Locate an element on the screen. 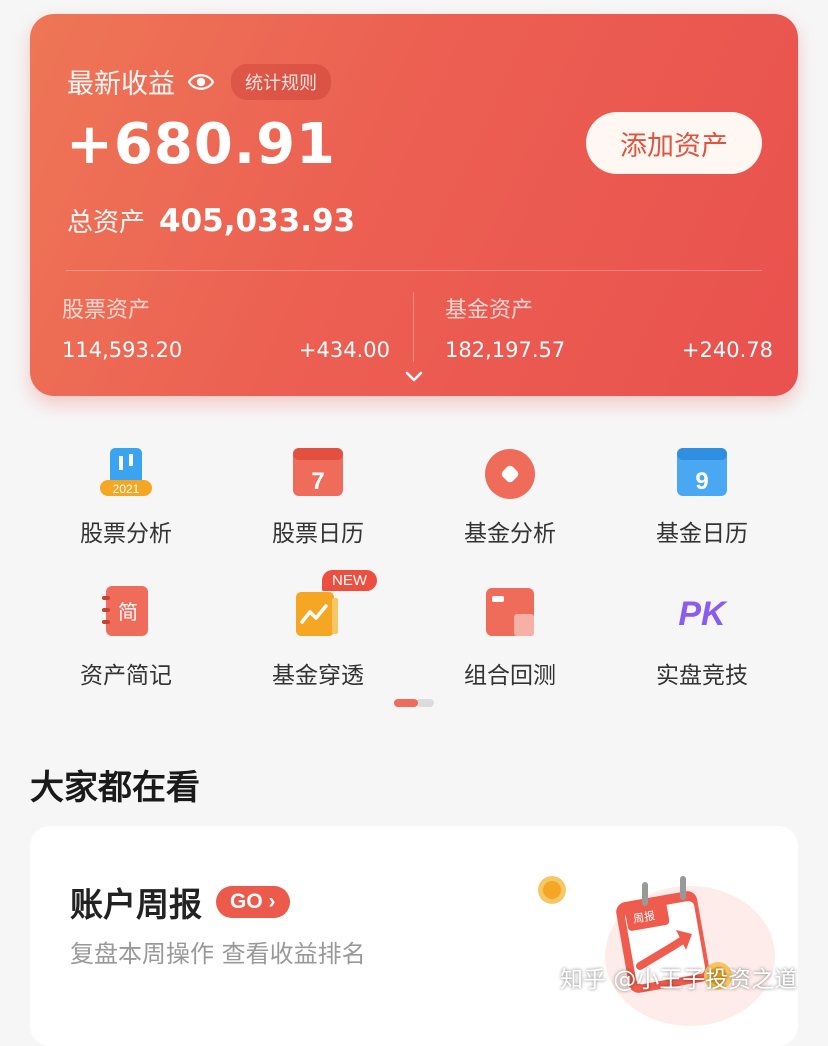  divider-vertical is located at coordinates (413, 327).